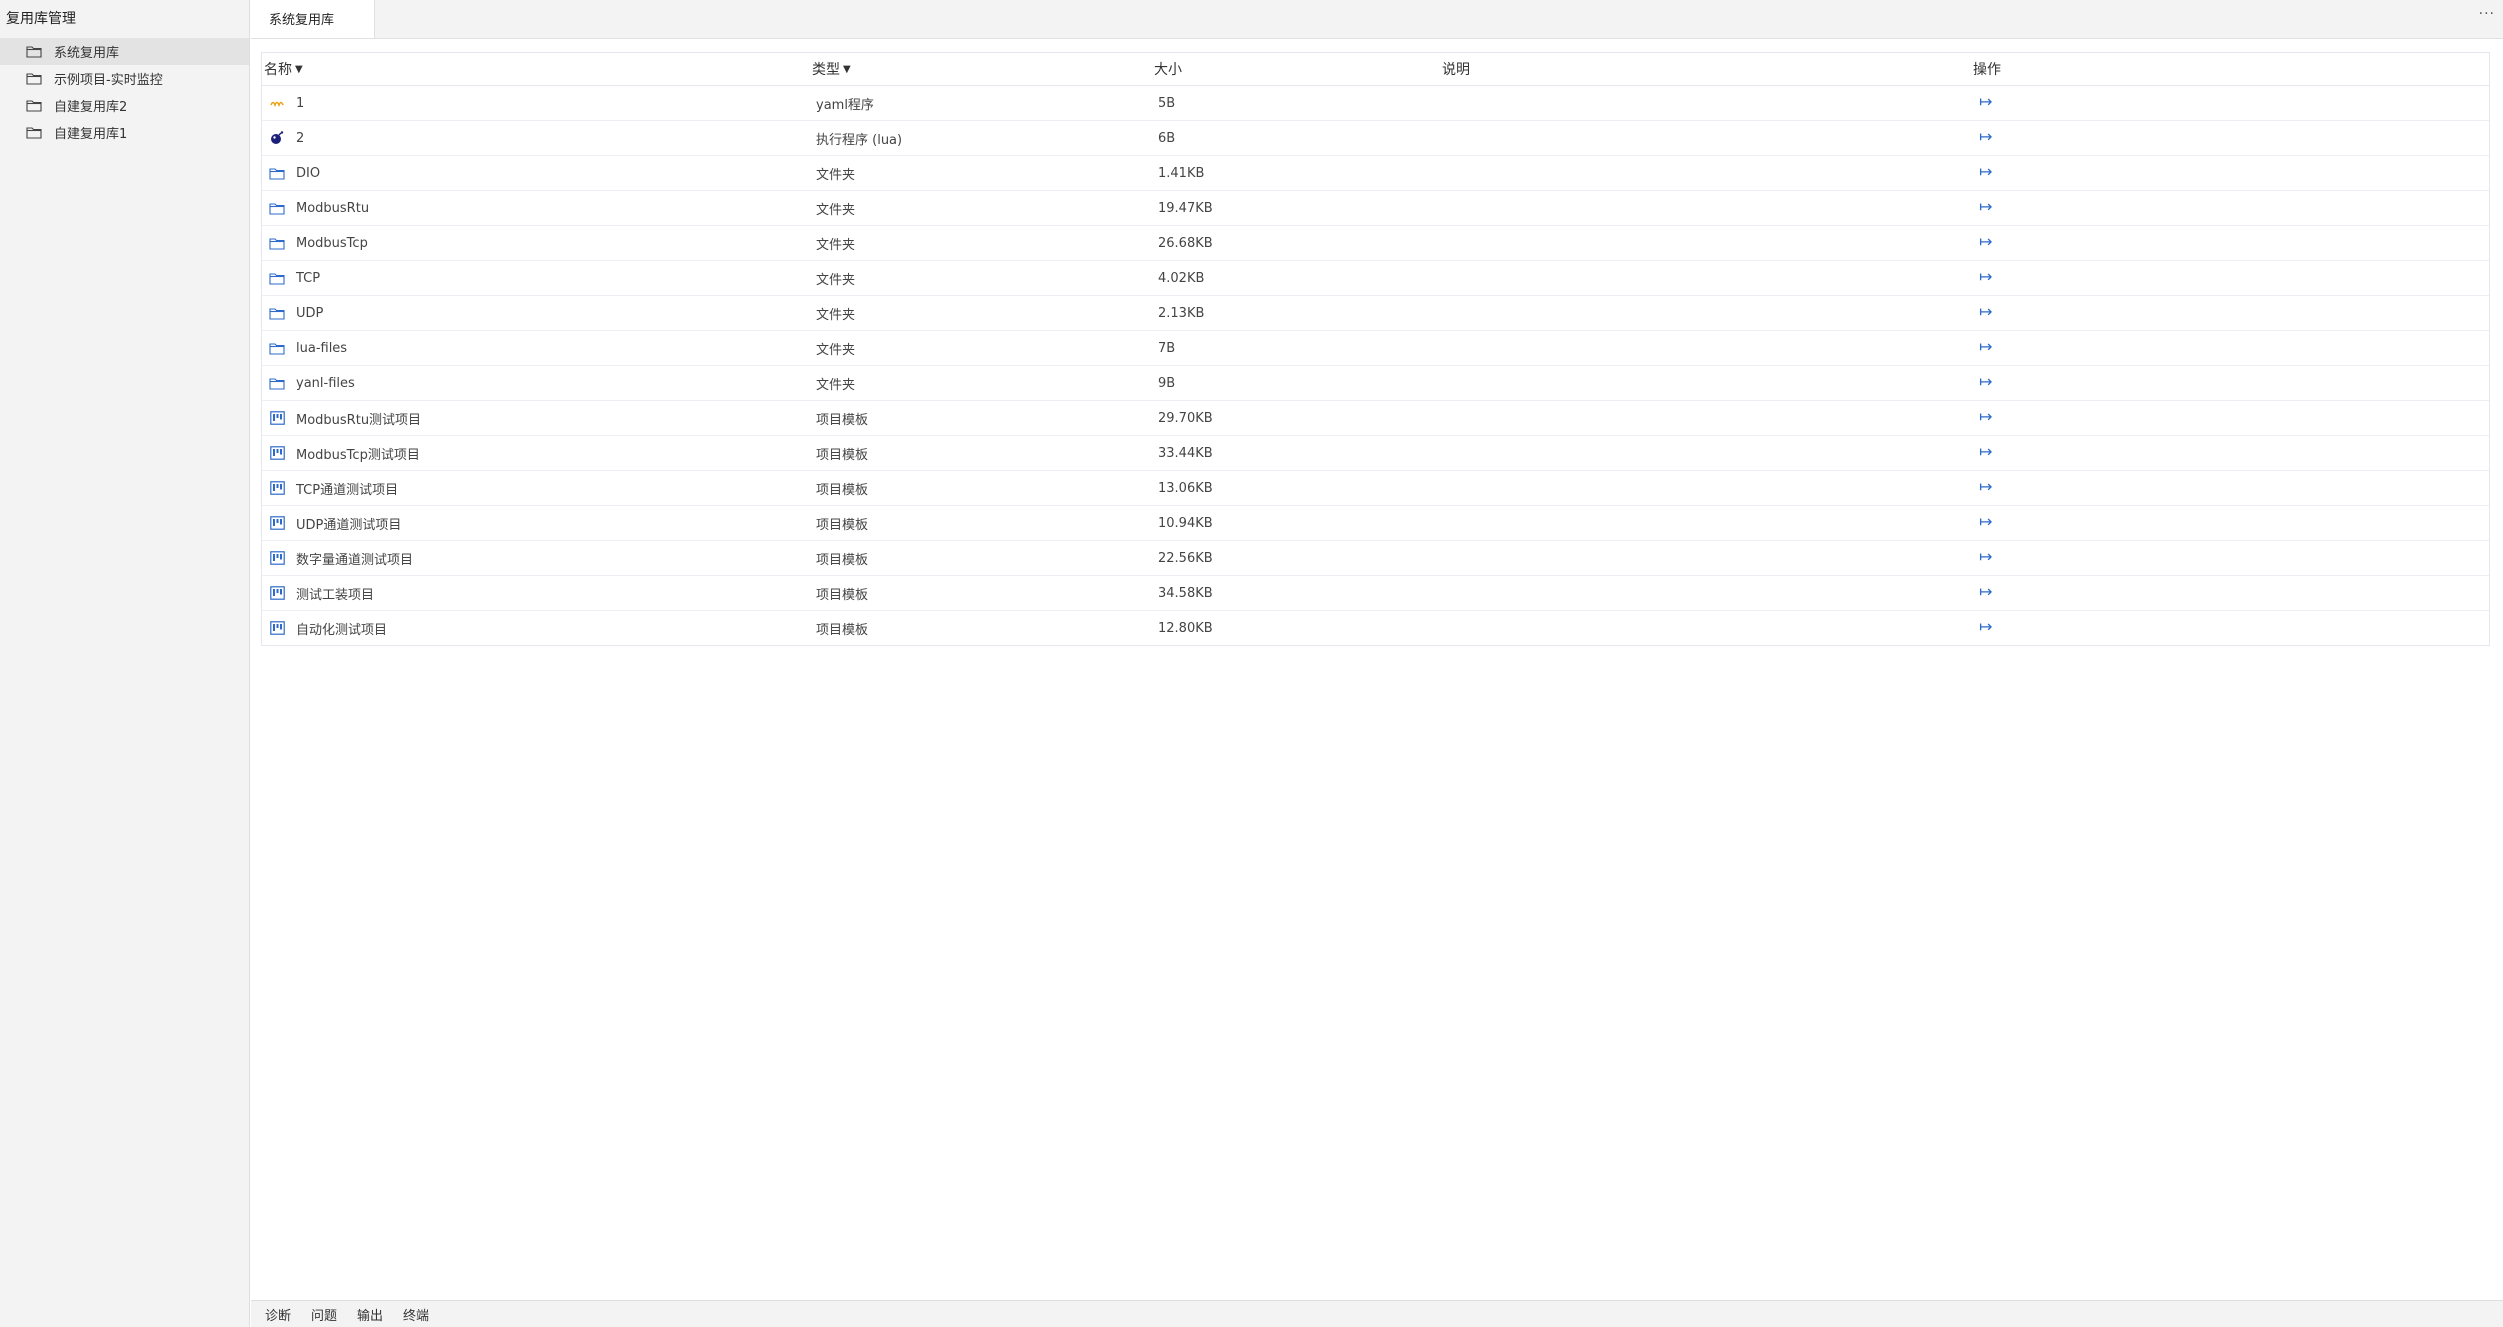 The image size is (2503, 1327). What do you see at coordinates (1375, 628) in the screenshot?
I see `table-row: 自动化测试项目 项目模板 12.80KB ↦` at bounding box center [1375, 628].